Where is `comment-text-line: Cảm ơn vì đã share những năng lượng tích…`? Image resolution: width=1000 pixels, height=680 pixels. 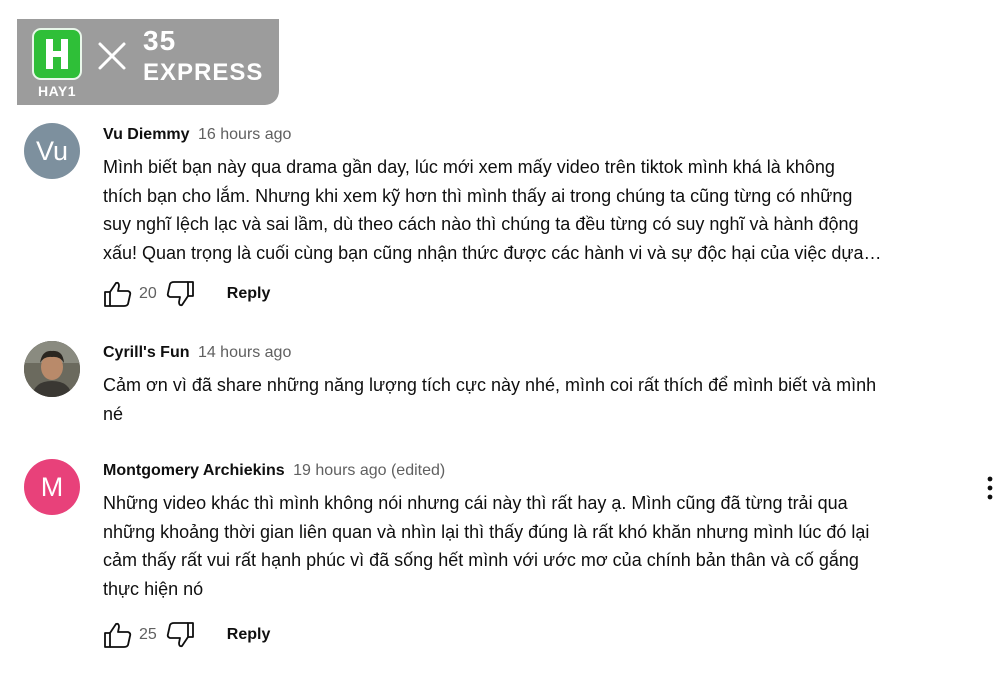
comment-text-line: Cảm ơn vì đã share những năng lượng tích… is located at coordinates (490, 385).